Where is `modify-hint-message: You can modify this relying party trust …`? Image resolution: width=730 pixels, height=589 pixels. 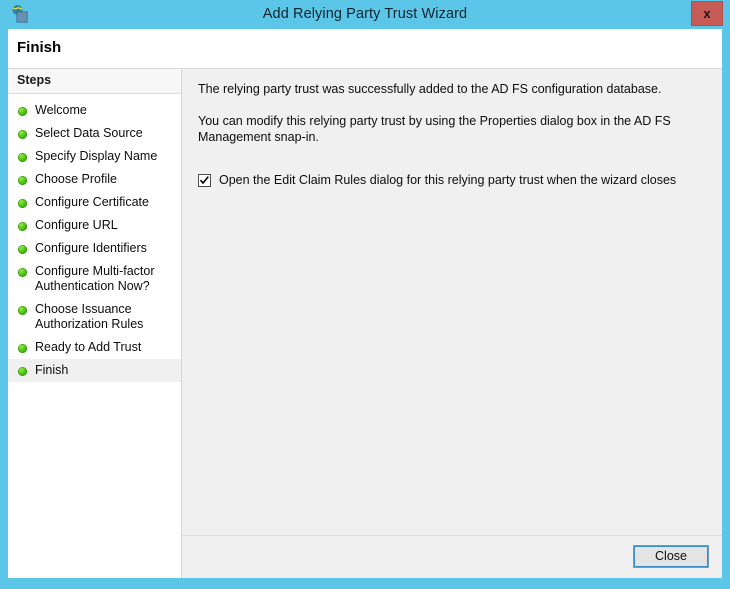
modify-hint-message: You can modify this relying party trust … is located at coordinates (434, 129).